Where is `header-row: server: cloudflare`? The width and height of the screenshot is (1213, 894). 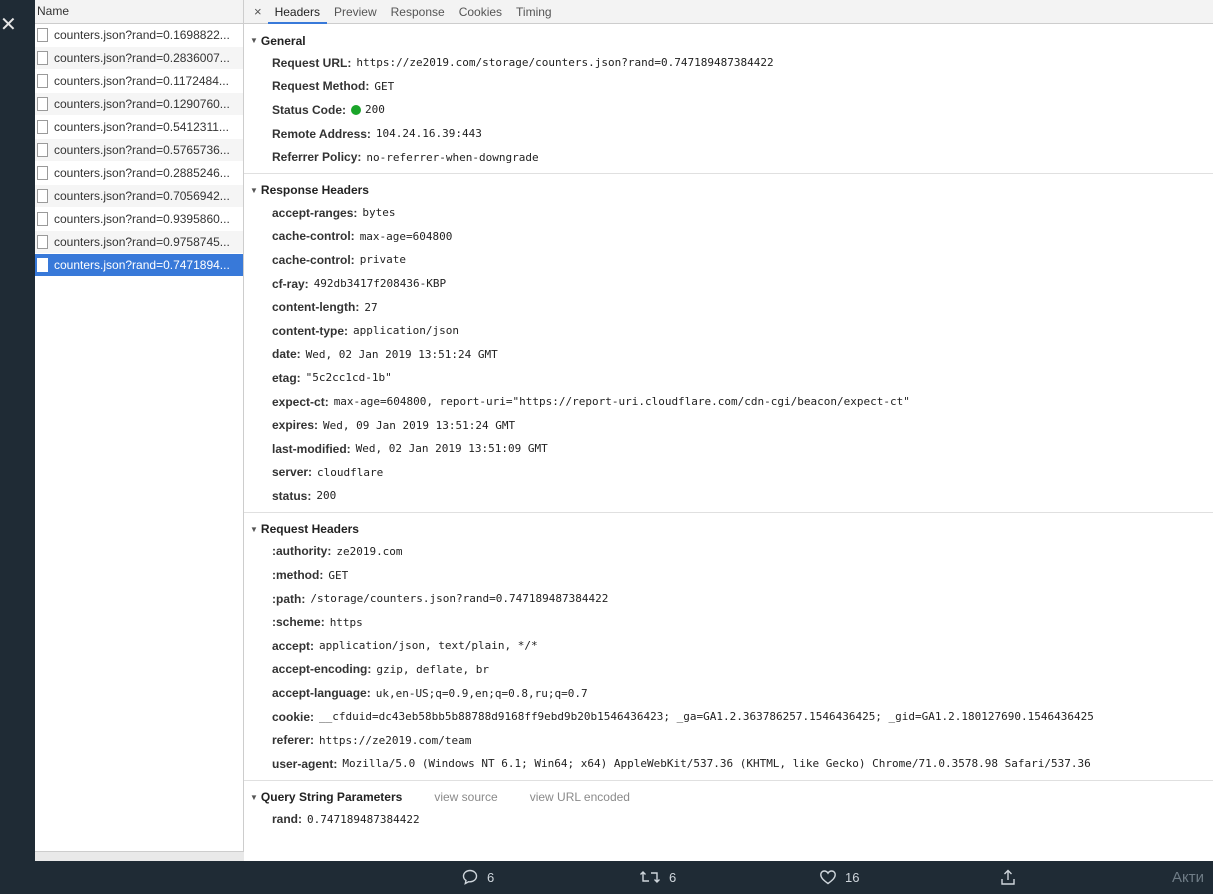
header-row: server: cloudflare is located at coordinates (728, 473).